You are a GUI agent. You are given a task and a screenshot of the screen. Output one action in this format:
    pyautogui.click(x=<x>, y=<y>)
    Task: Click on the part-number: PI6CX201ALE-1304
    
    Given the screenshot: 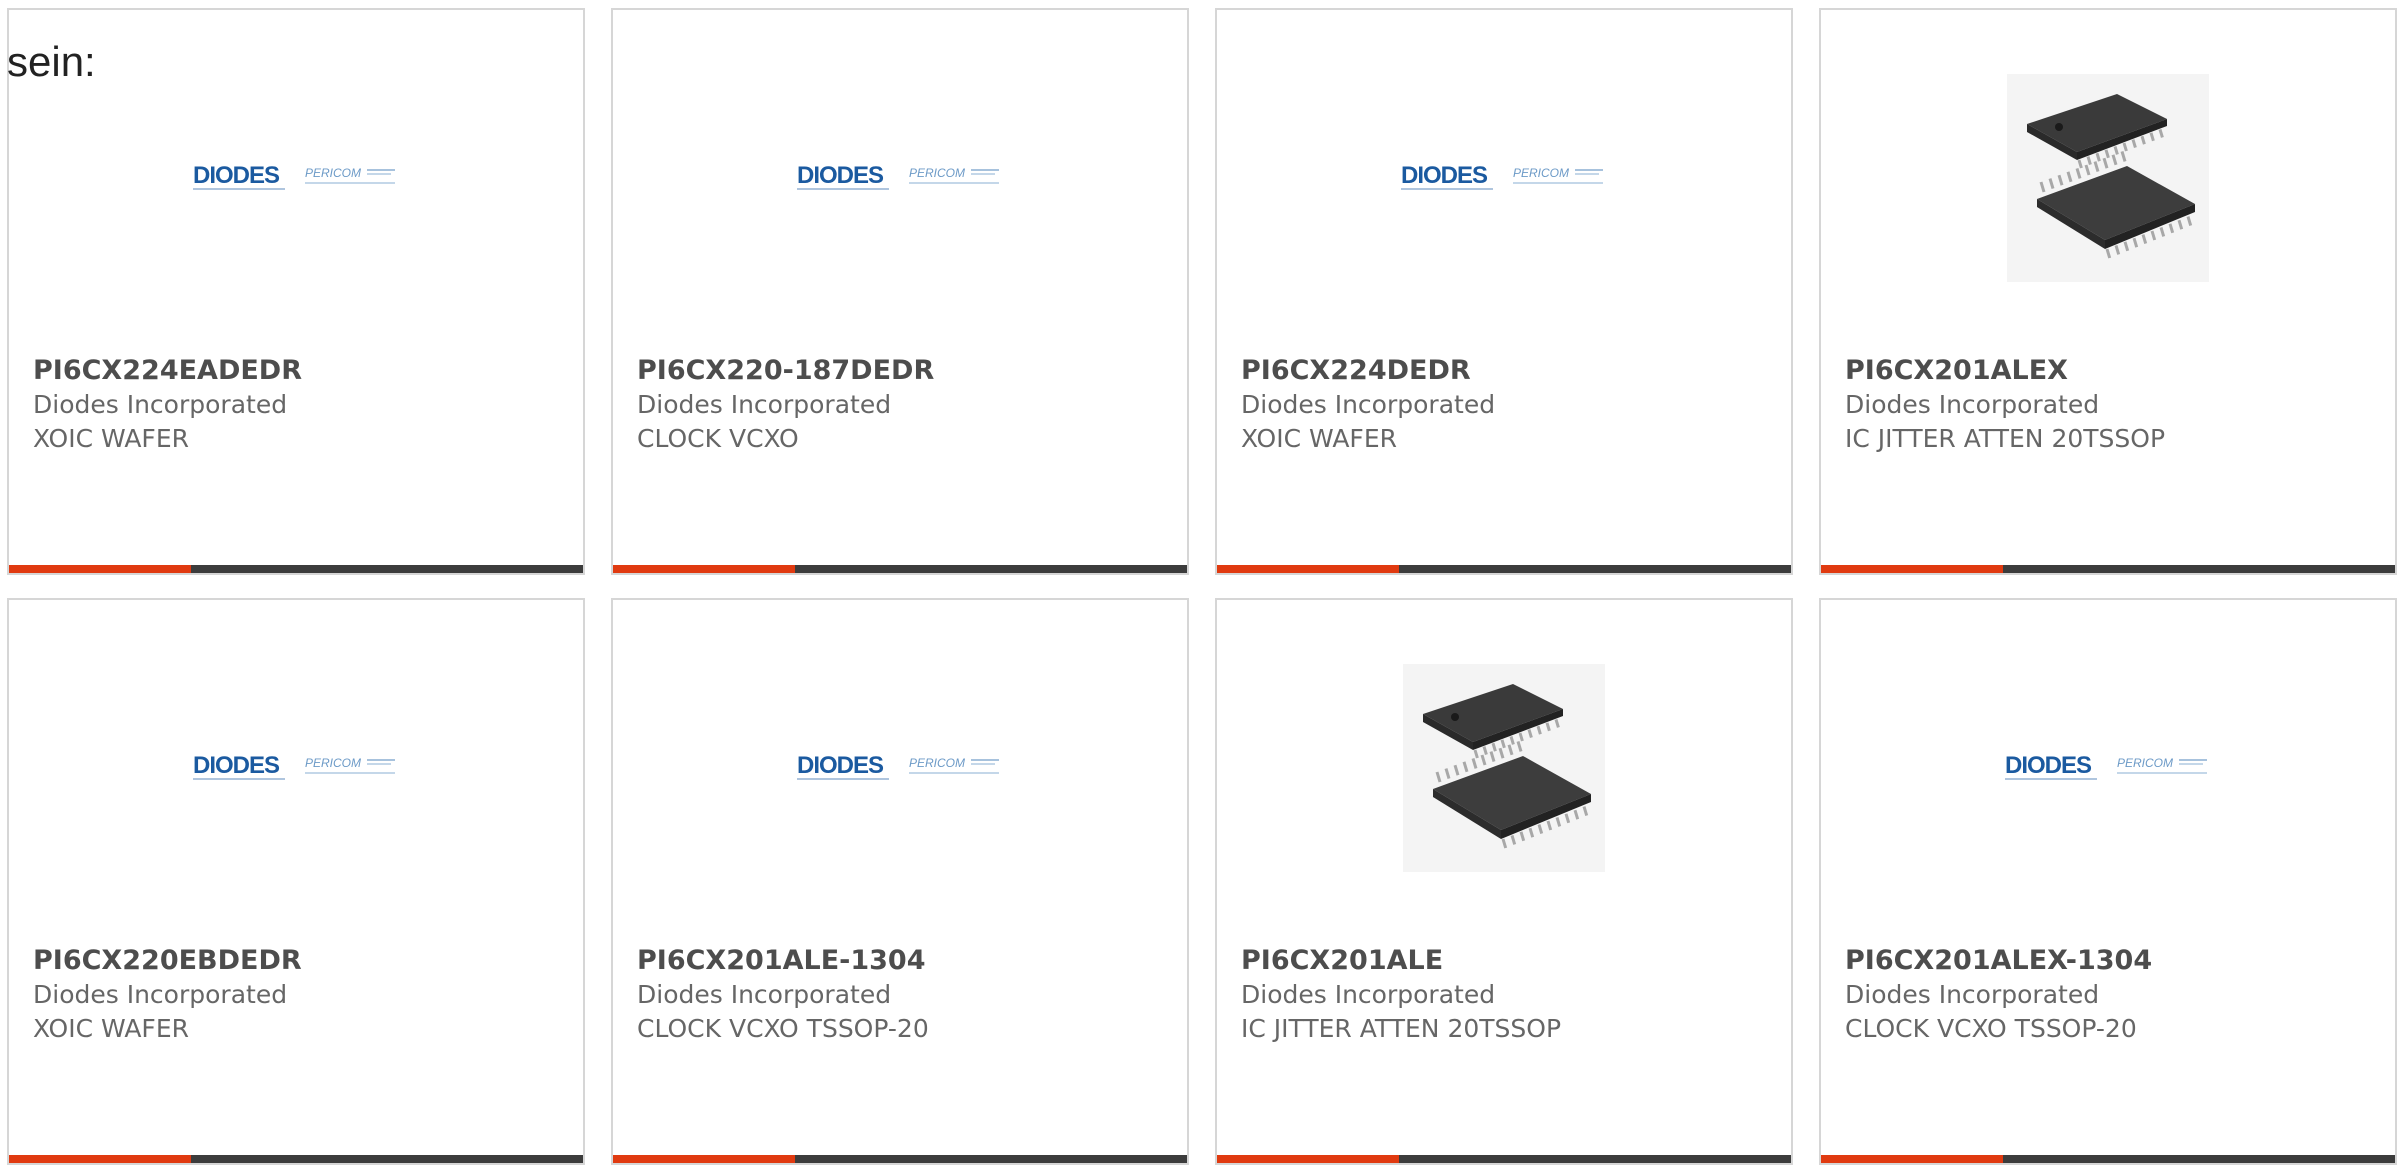 What is the action you would take?
    pyautogui.click(x=902, y=961)
    